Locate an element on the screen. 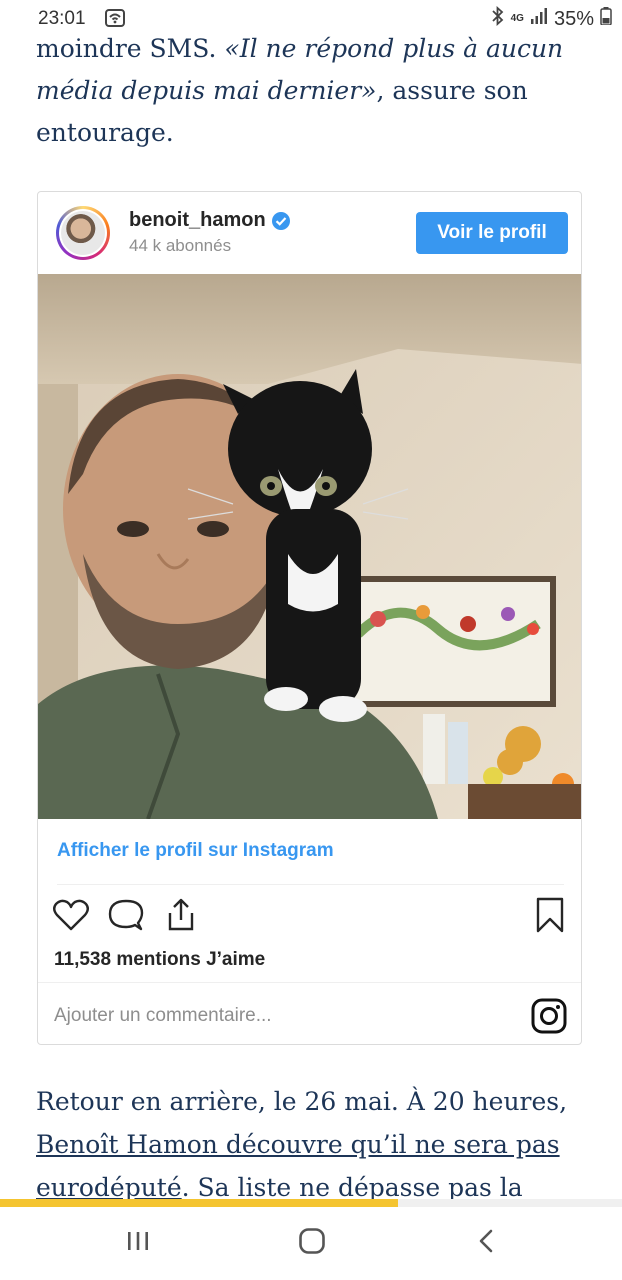 The width and height of the screenshot is (622, 1280). share-icon is located at coordinates (181, 917).